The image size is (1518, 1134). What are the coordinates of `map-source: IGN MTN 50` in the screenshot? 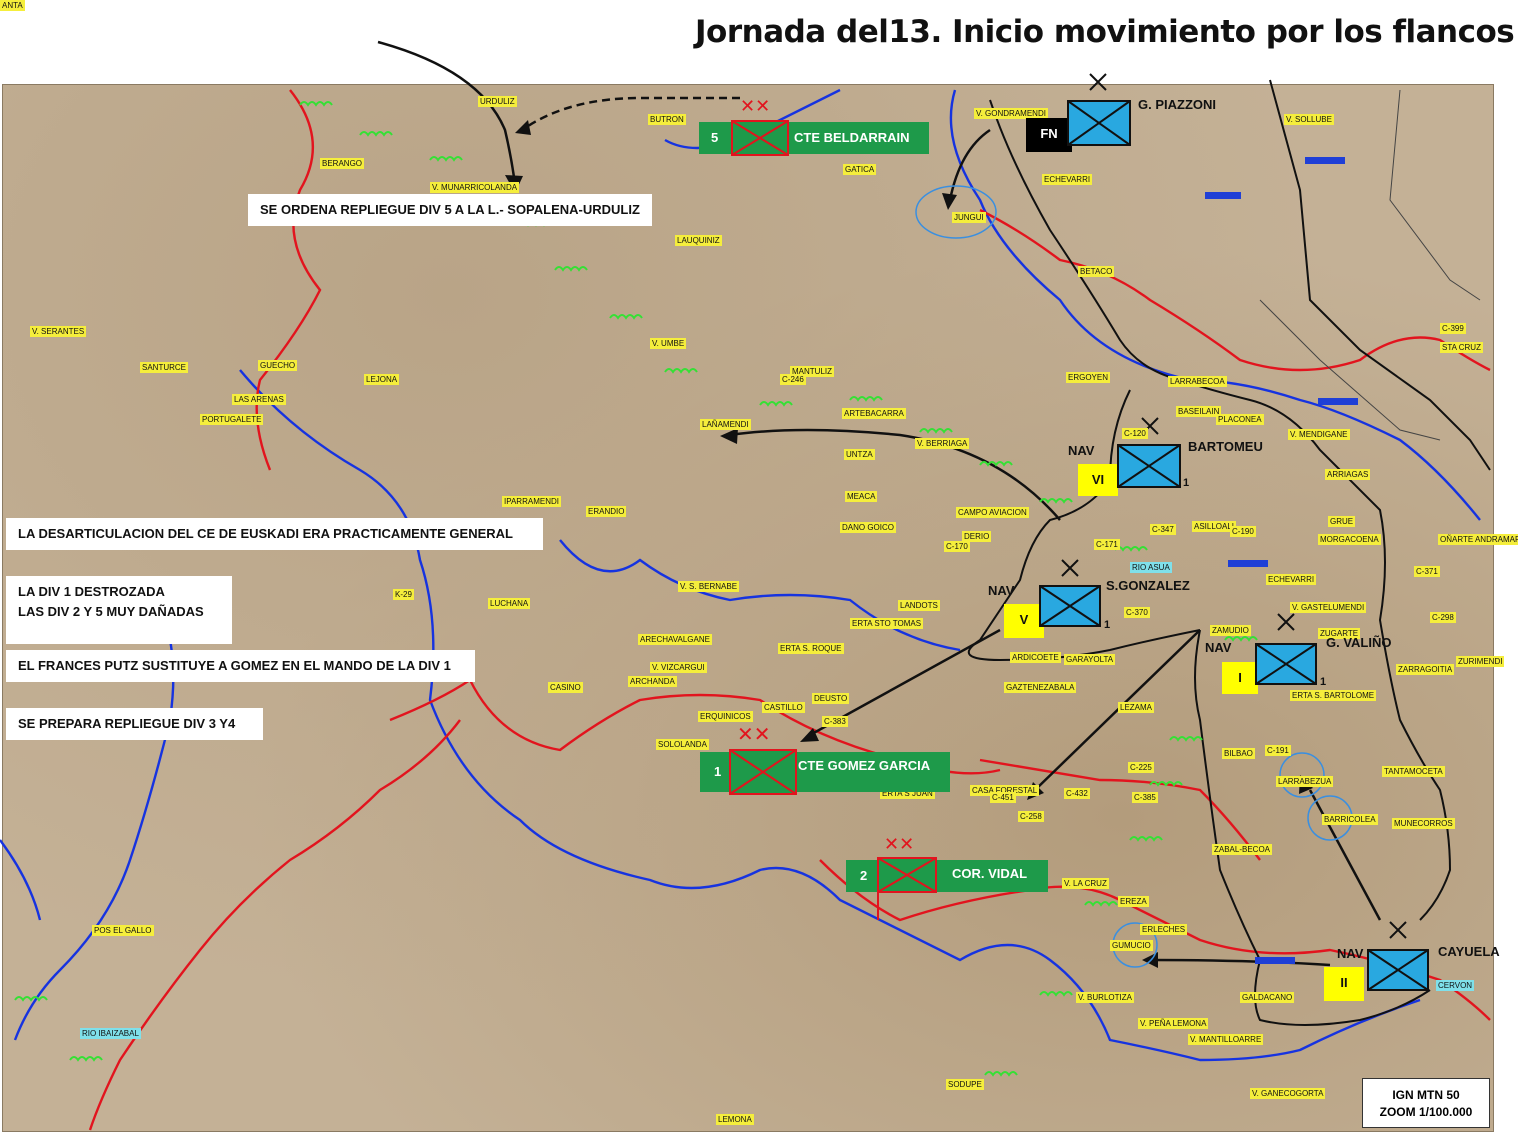 It's located at (1426, 1095).